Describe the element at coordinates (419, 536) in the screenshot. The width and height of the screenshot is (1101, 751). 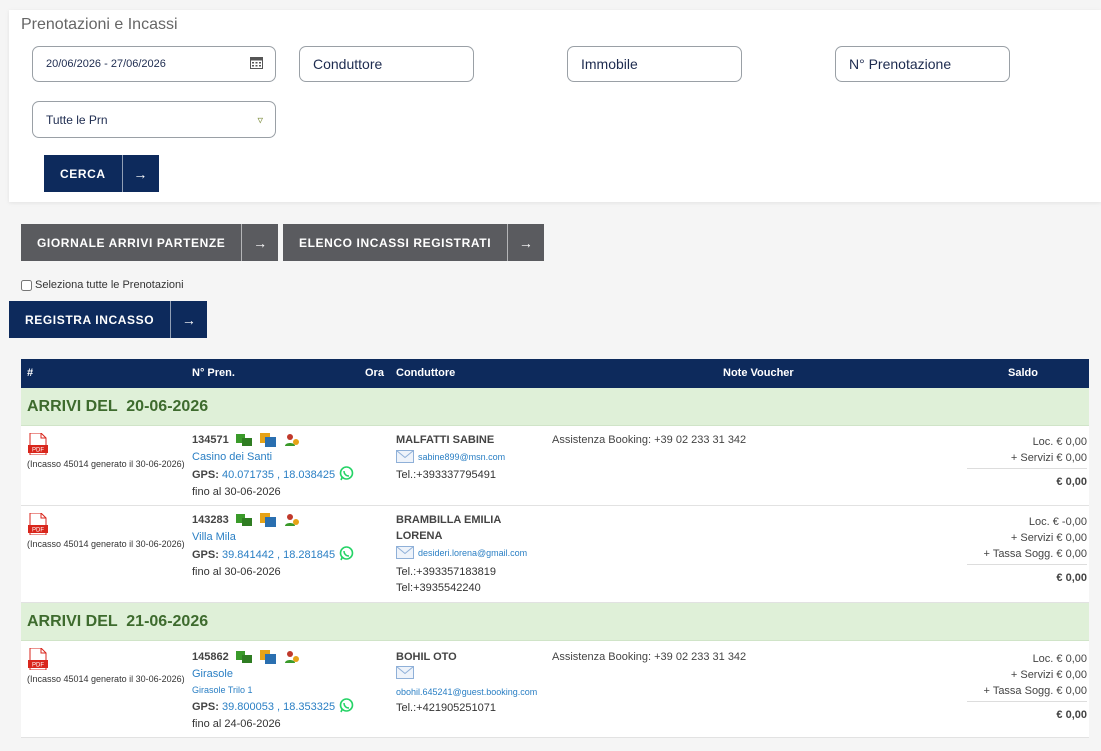
I see `conduttore-name-cont: LORENA` at that location.